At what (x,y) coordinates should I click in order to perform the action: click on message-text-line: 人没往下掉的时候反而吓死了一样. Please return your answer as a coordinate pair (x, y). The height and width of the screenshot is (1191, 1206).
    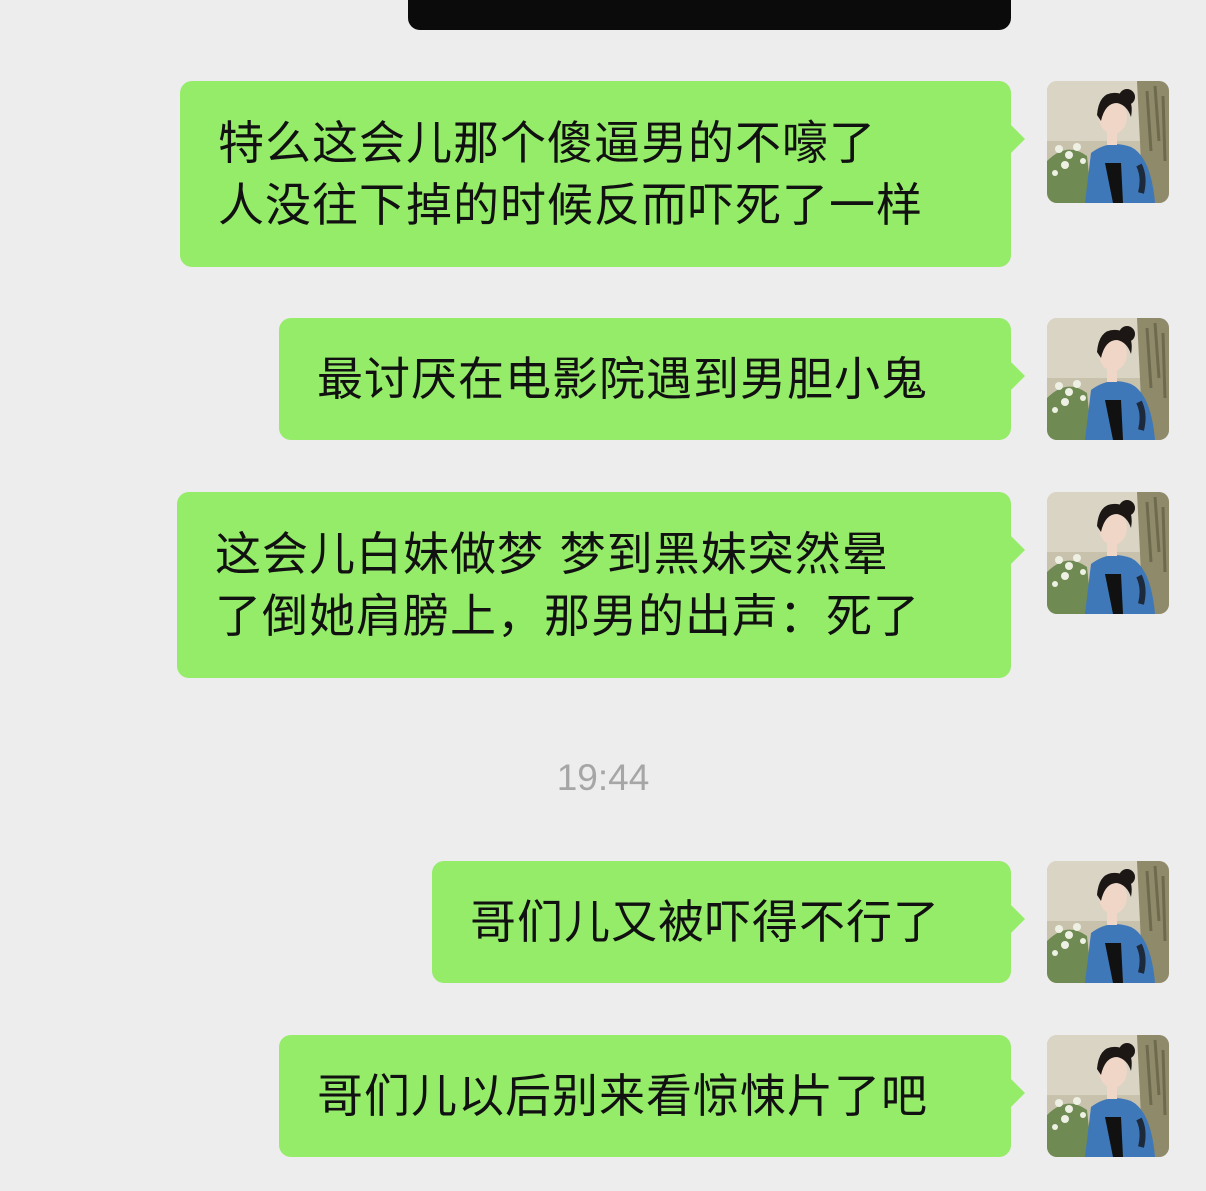
    Looking at the image, I should click on (570, 205).